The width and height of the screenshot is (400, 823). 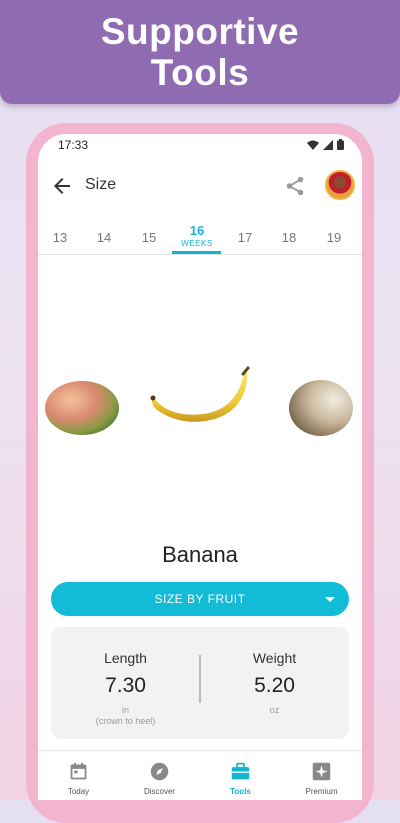 What do you see at coordinates (274, 658) in the screenshot?
I see `weight-label: Weight` at bounding box center [274, 658].